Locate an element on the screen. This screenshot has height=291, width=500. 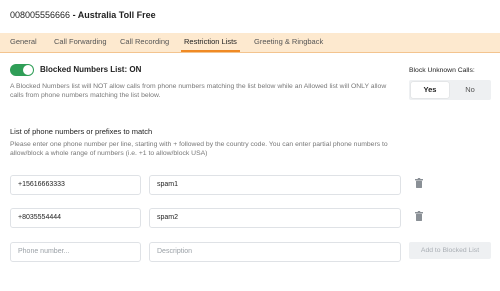
phone-number-title: 008005556666 is located at coordinates (40, 15).